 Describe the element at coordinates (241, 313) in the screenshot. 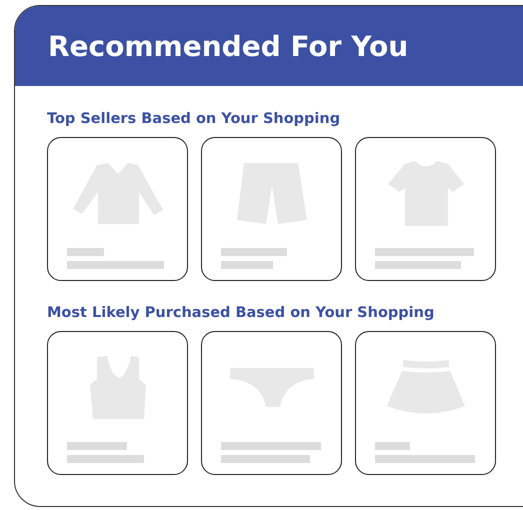

I see `section-heading: Most Likely Purchased Based on Your Shopping` at that location.